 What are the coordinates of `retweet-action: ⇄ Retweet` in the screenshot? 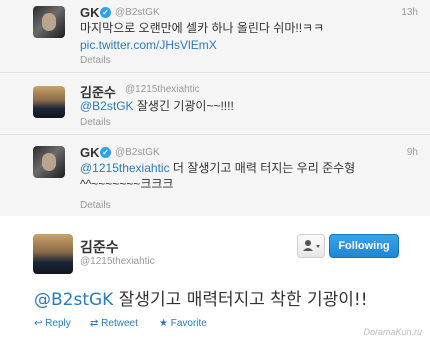 It's located at (114, 323).